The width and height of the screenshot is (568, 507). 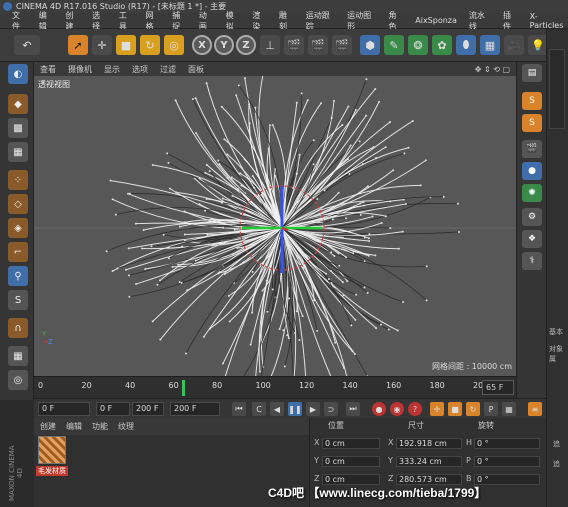 I want to click on array-button: ✿, so click(x=442, y=45).